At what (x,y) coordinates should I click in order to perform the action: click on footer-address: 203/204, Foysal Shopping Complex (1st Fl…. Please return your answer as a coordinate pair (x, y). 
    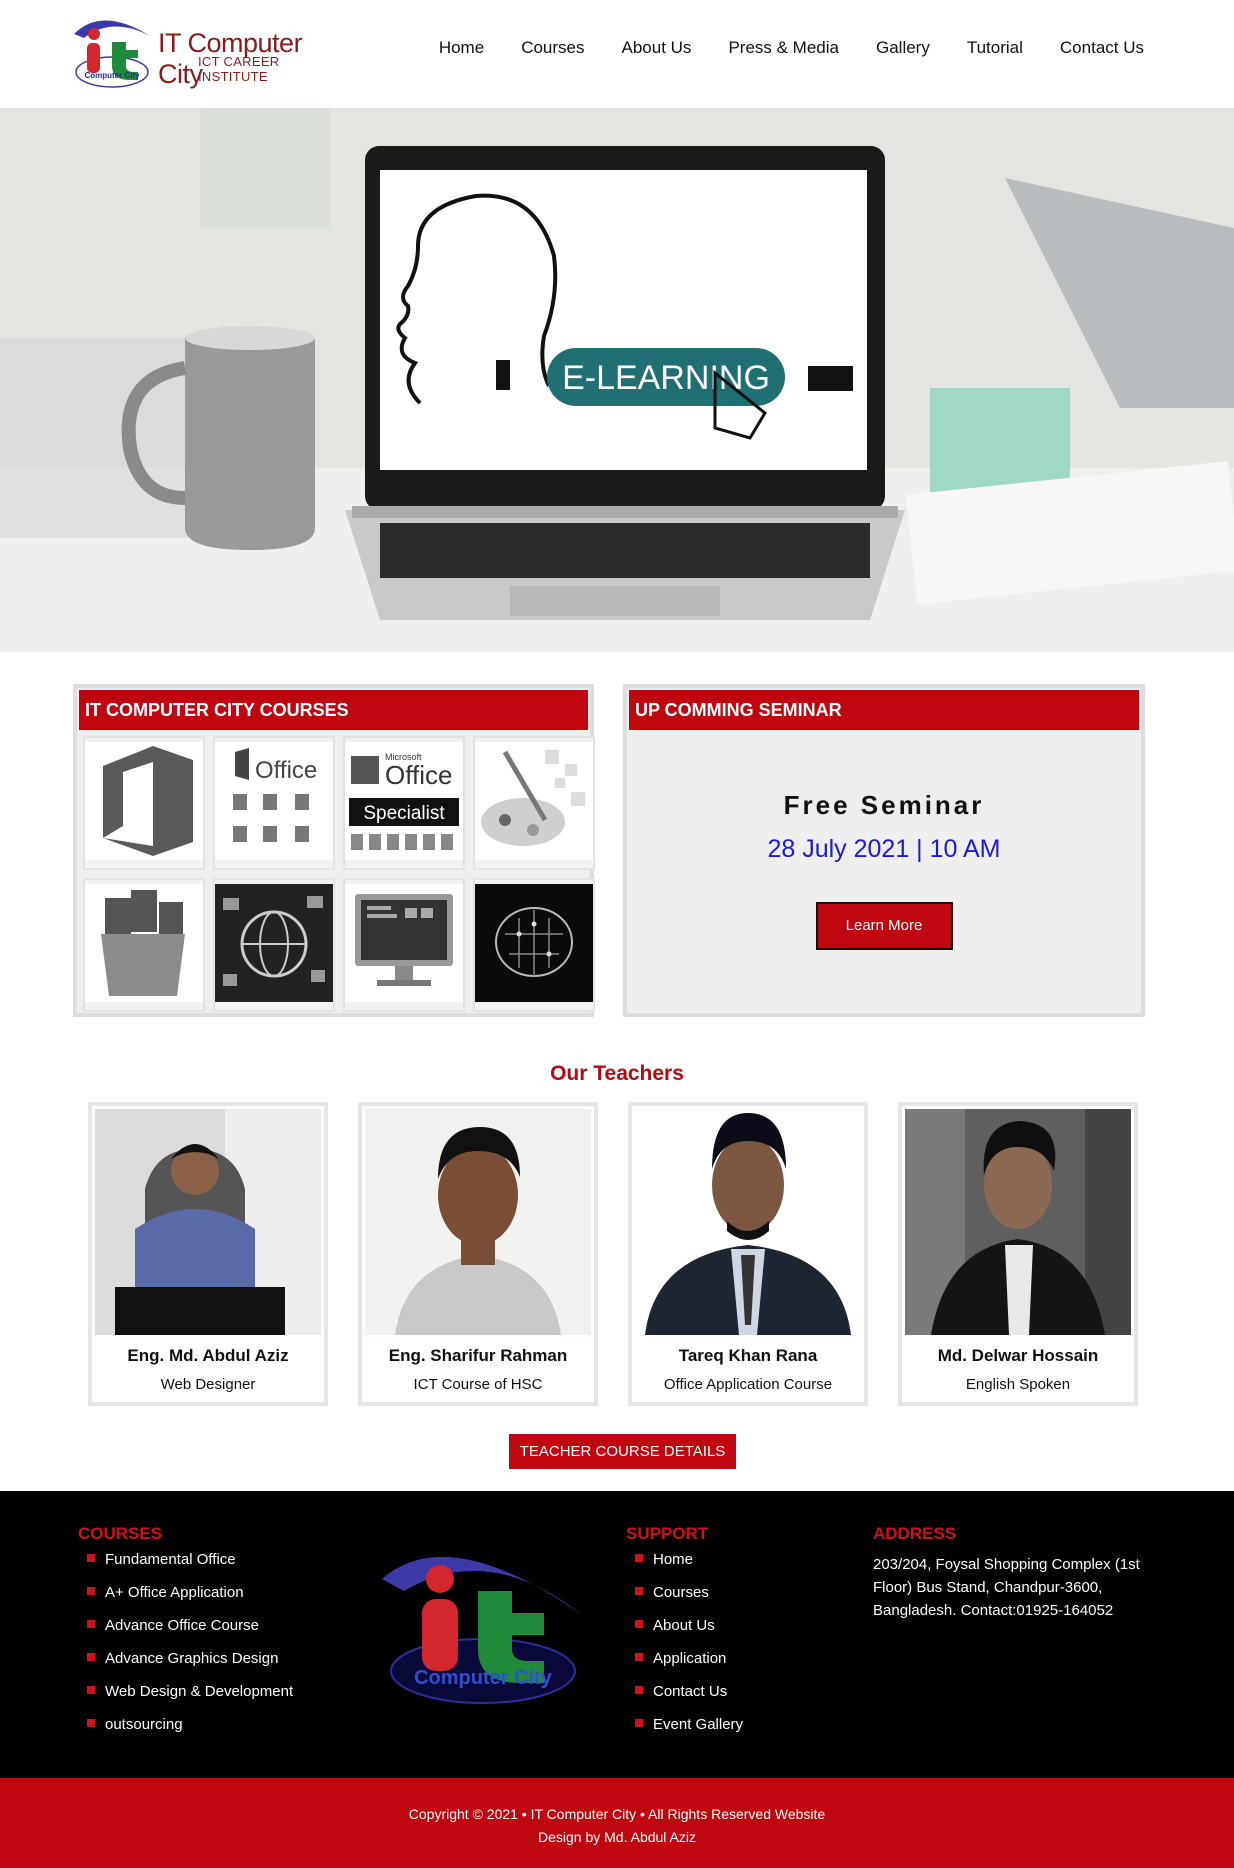
    Looking at the image, I should click on (1006, 1587).